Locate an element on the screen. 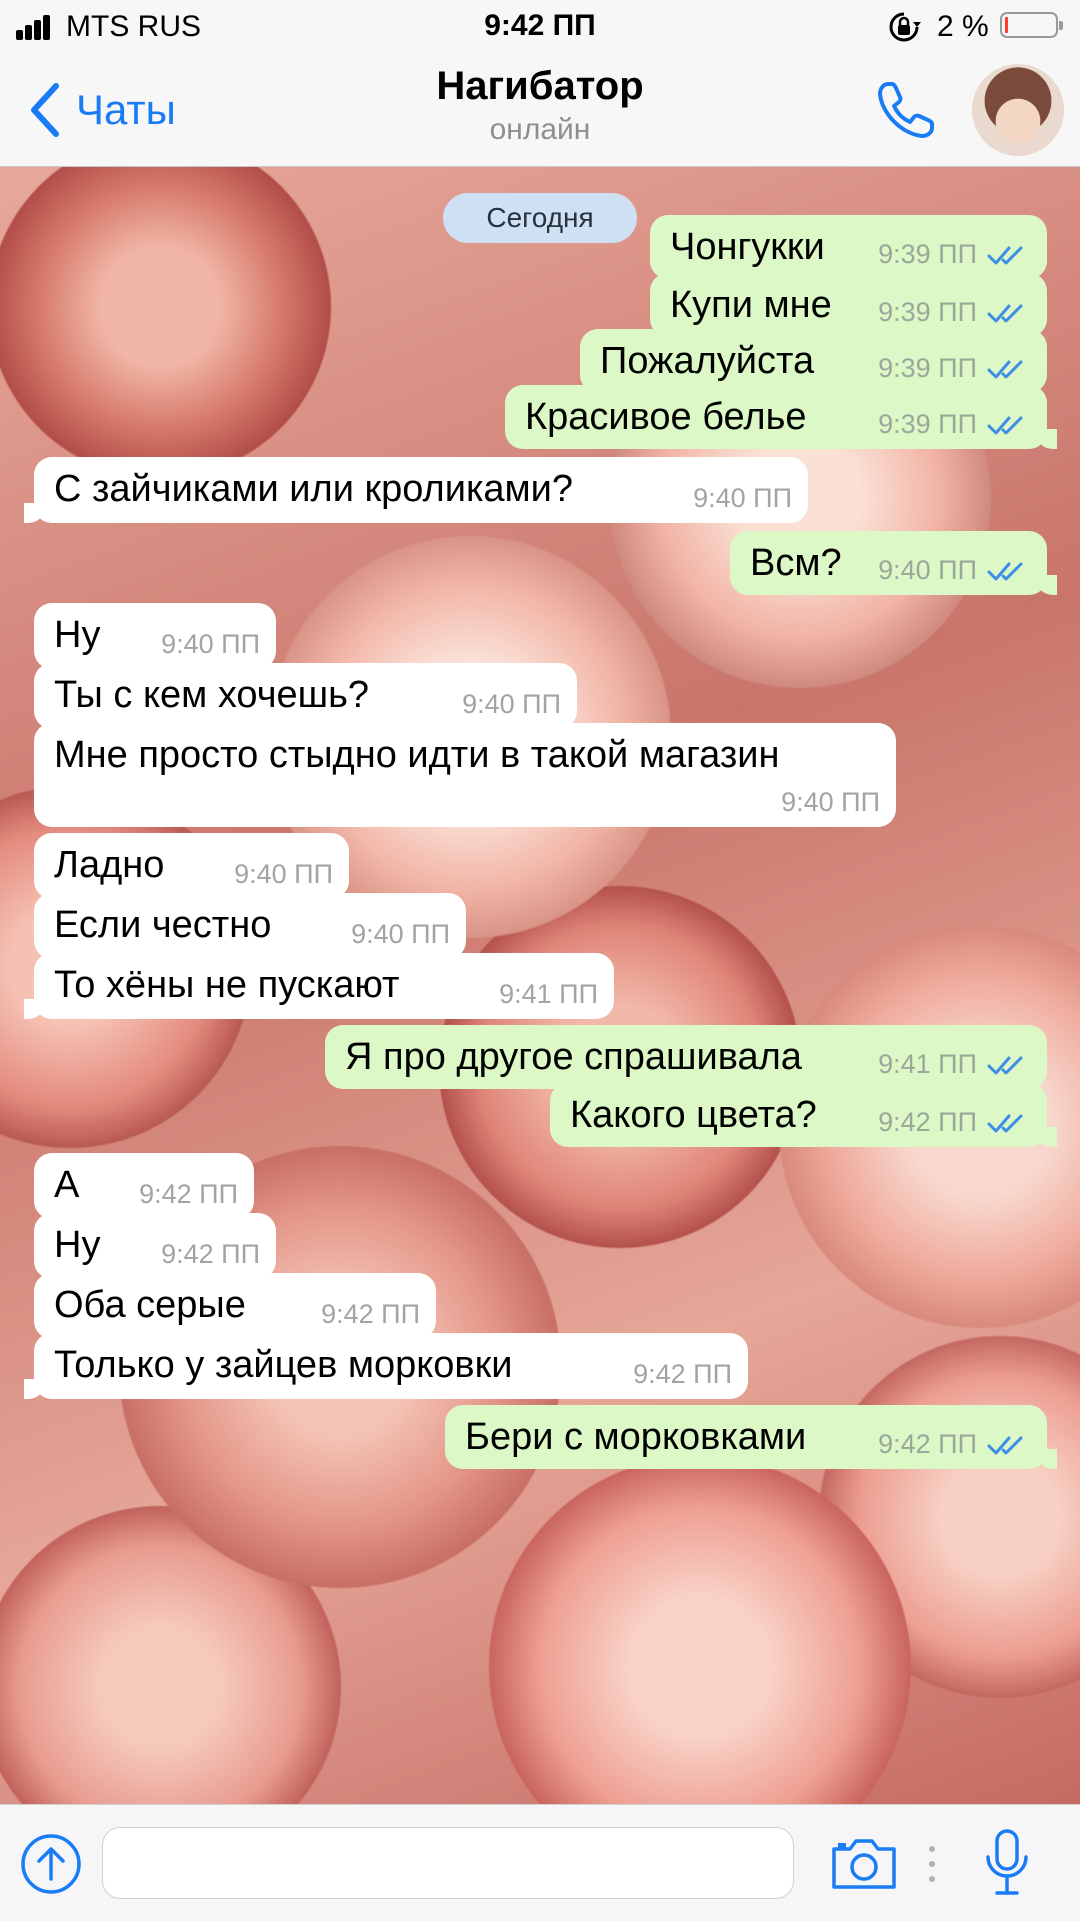 Image resolution: width=1080 pixels, height=1921 pixels. chat-header: Чаты Нагибатор онлайн is located at coordinates (540, 111).